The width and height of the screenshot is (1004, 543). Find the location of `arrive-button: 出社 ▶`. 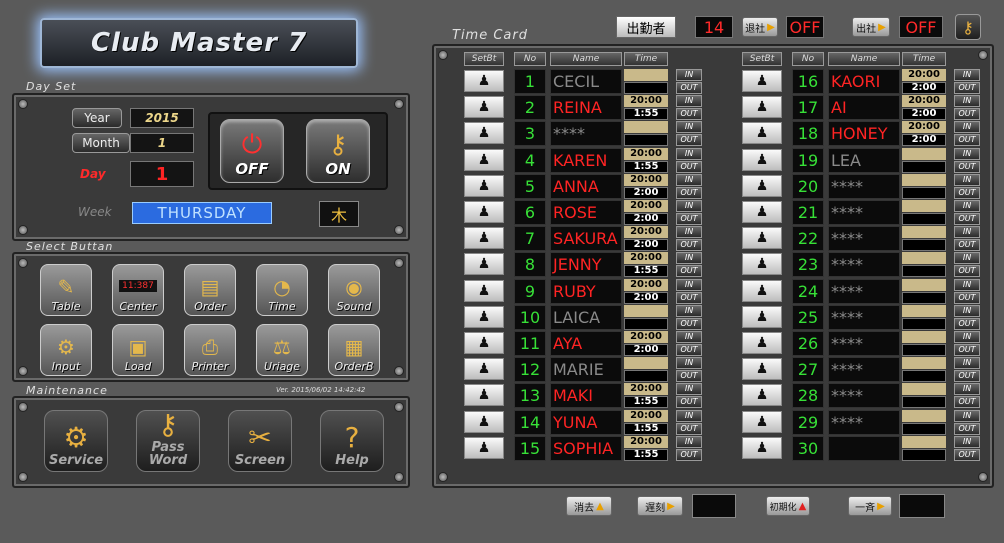

arrive-button: 出社 ▶ is located at coordinates (871, 27).